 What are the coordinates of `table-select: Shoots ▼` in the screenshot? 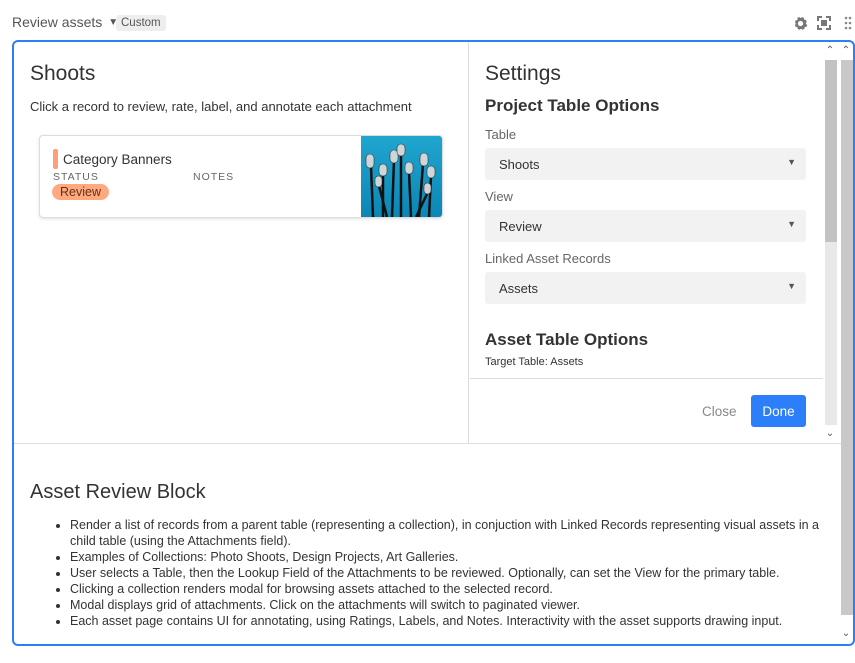 It's located at (645, 164).